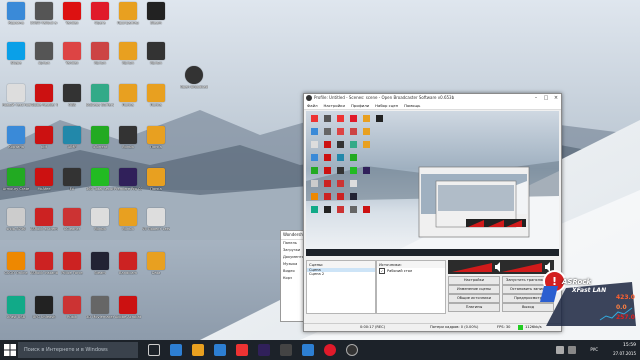 This screenshot has width=640, height=360. What do you see at coordinates (411, 264) in the screenshot?
I see `sources-header: Источники:` at bounding box center [411, 264].